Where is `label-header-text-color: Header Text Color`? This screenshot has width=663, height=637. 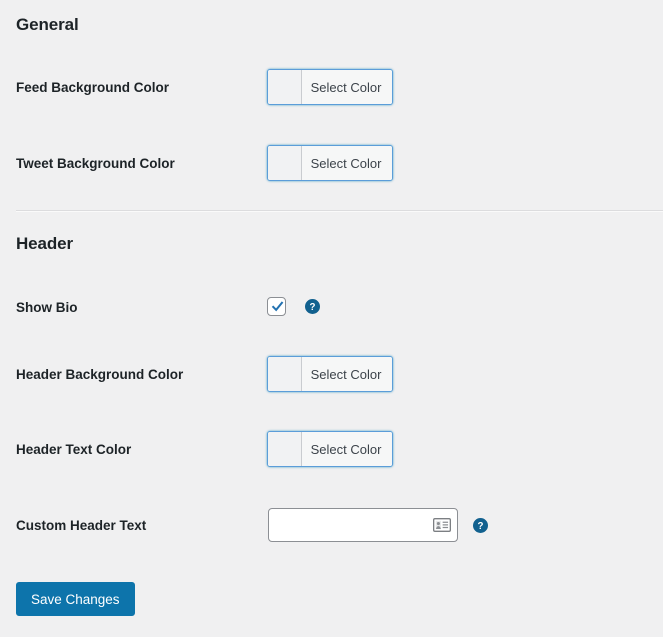
label-header-text-color: Header Text Color is located at coordinates (74, 449).